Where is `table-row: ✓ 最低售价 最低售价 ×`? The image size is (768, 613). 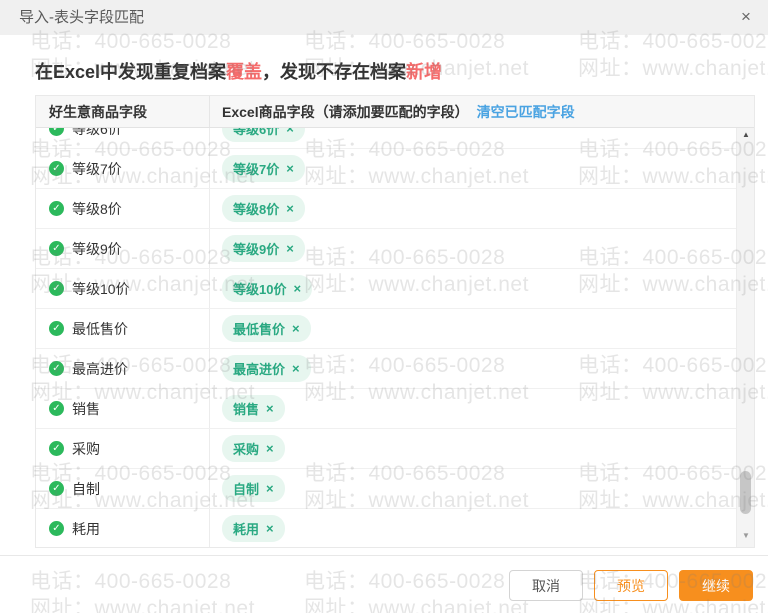 table-row: ✓ 最低售价 最低售价 × is located at coordinates (386, 329).